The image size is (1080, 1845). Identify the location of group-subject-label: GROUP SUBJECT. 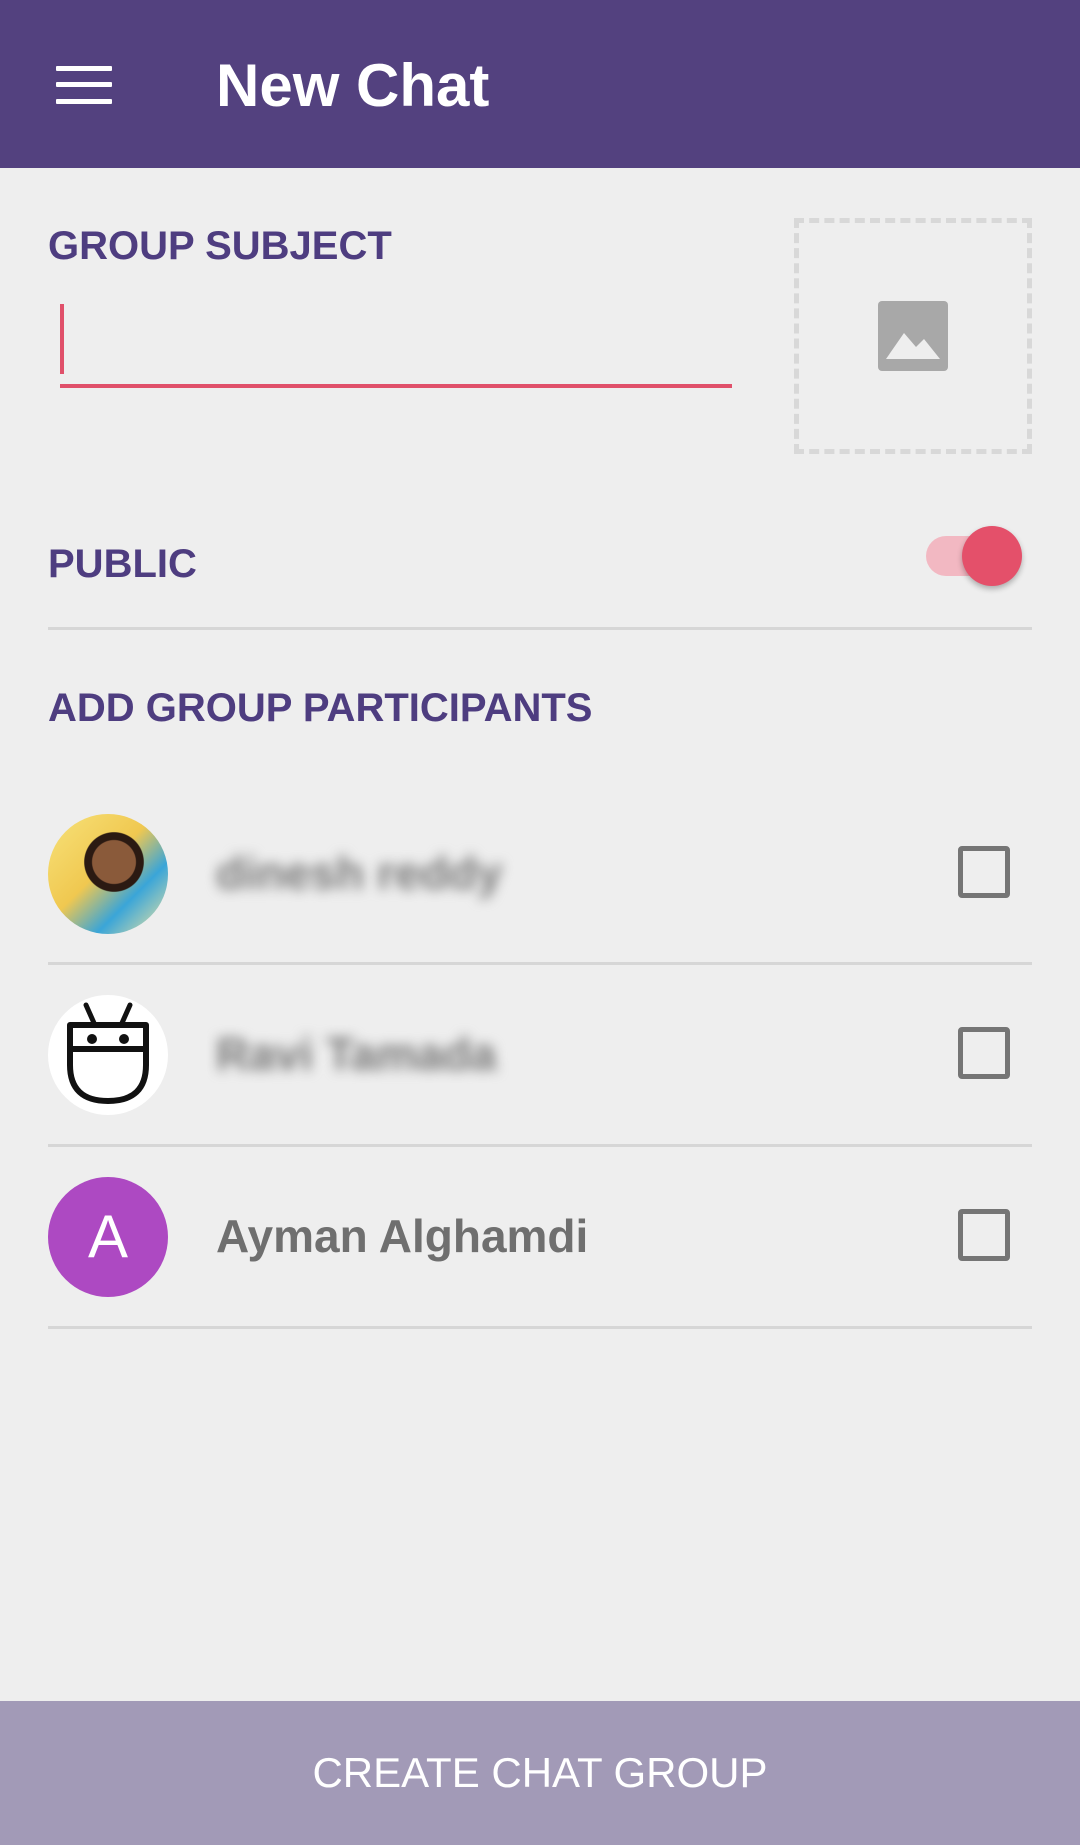
(220, 246).